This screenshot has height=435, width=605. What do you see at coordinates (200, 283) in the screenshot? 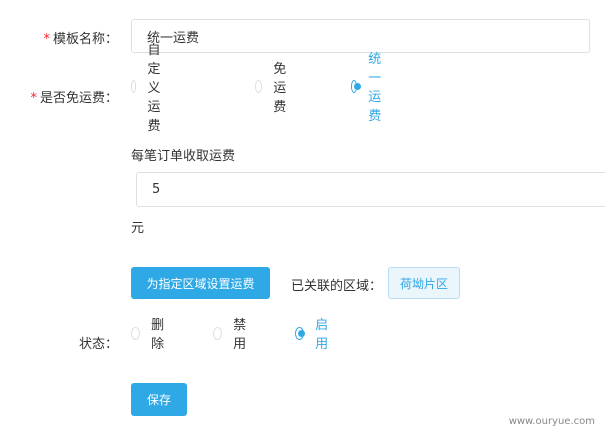
I see `set-region-fee-button: 为指定区域设置运费` at bounding box center [200, 283].